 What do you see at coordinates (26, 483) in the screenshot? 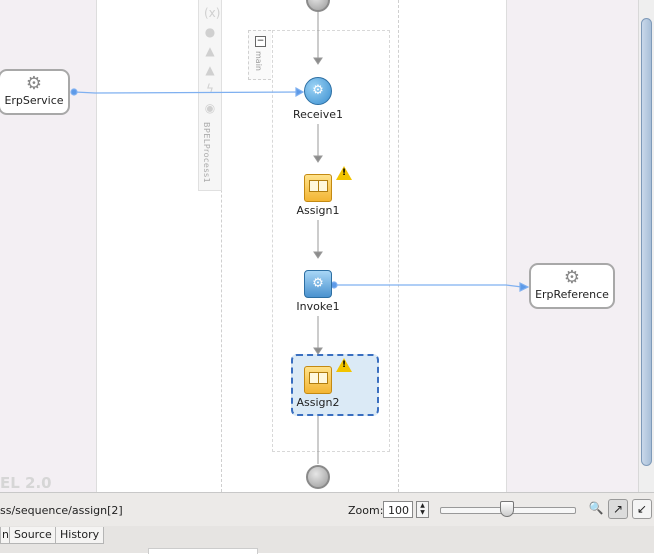
I see `bpel-version-watermark: EL 2.0` at bounding box center [26, 483].